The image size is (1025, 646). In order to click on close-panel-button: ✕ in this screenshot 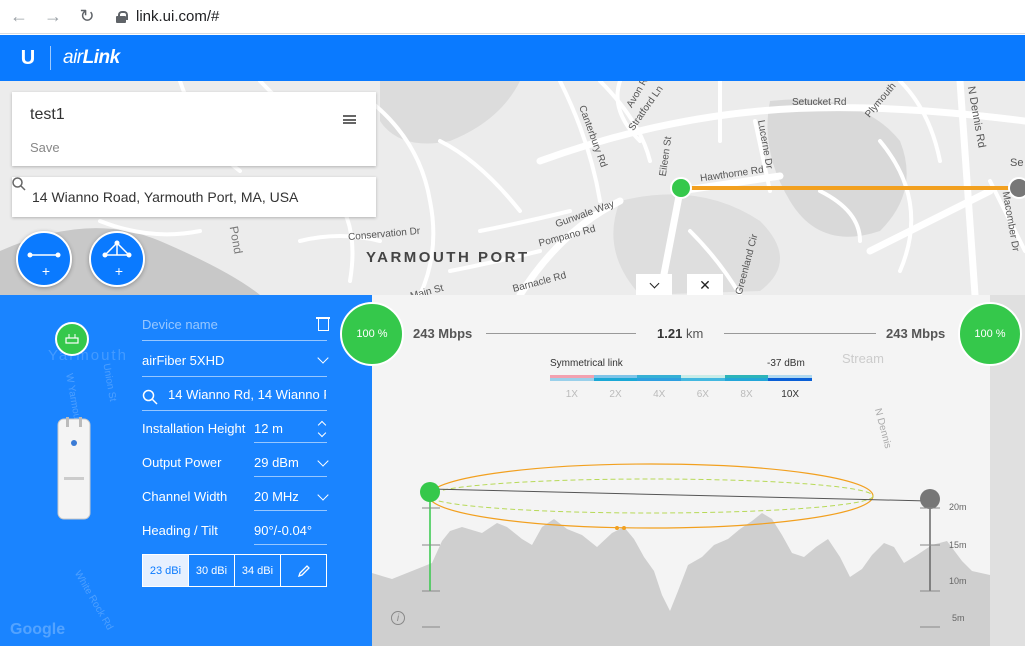, I will do `click(705, 285)`.